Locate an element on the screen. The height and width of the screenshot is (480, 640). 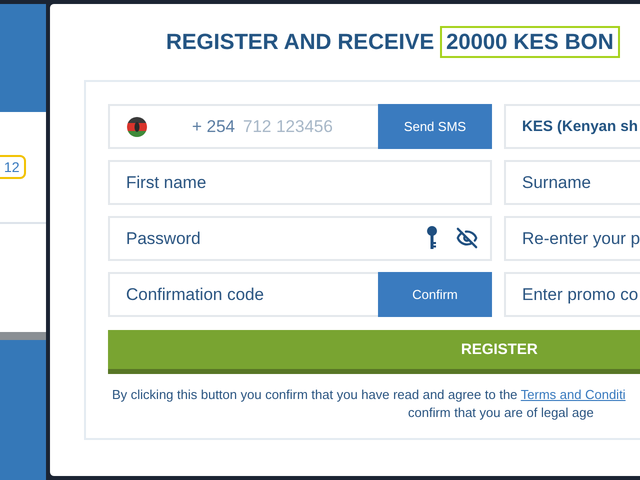
terms-text: confirm that you are of legal age is located at coordinates (501, 412).